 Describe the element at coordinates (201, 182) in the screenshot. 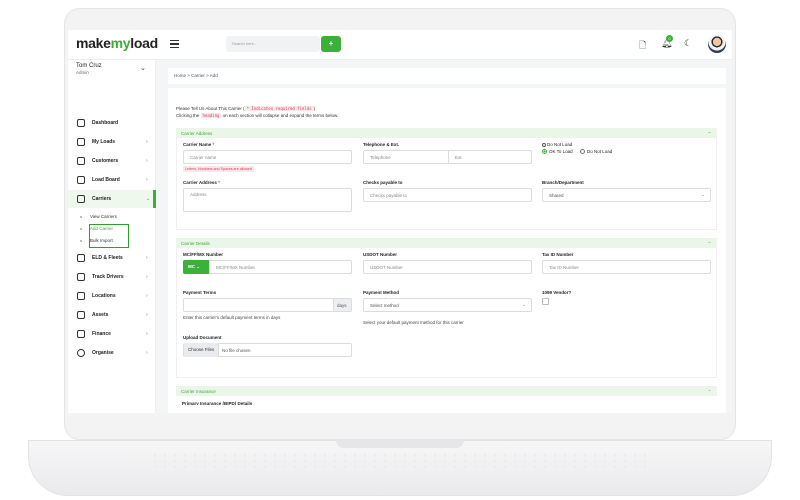

I see `carrier-address-label: Carrier Address *` at that location.